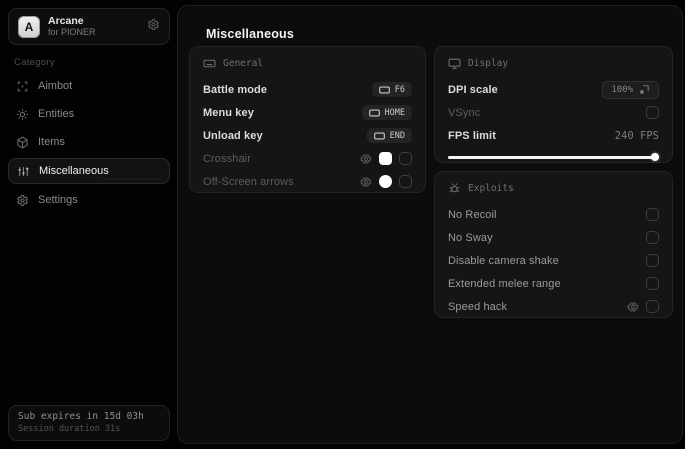 The width and height of the screenshot is (685, 449). I want to click on setting-row-unload-key: Unload key END, so click(307, 135).